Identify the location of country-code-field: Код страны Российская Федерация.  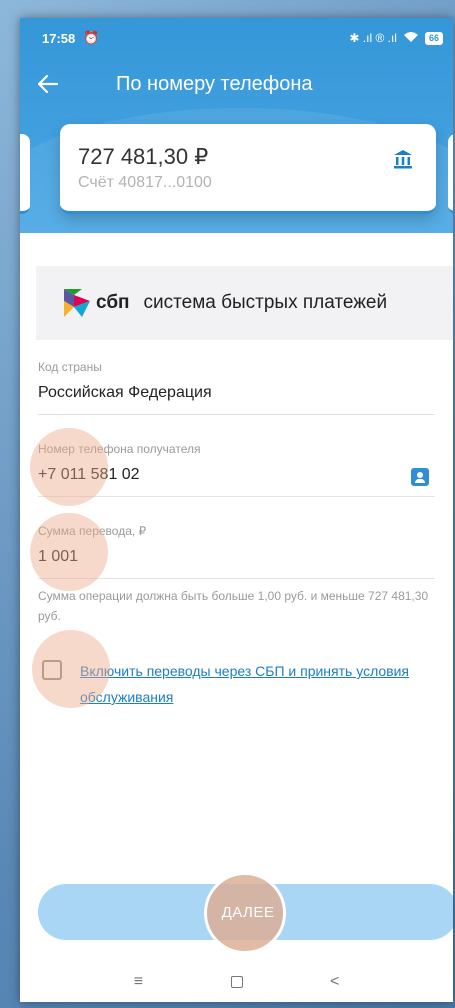
(236, 387).